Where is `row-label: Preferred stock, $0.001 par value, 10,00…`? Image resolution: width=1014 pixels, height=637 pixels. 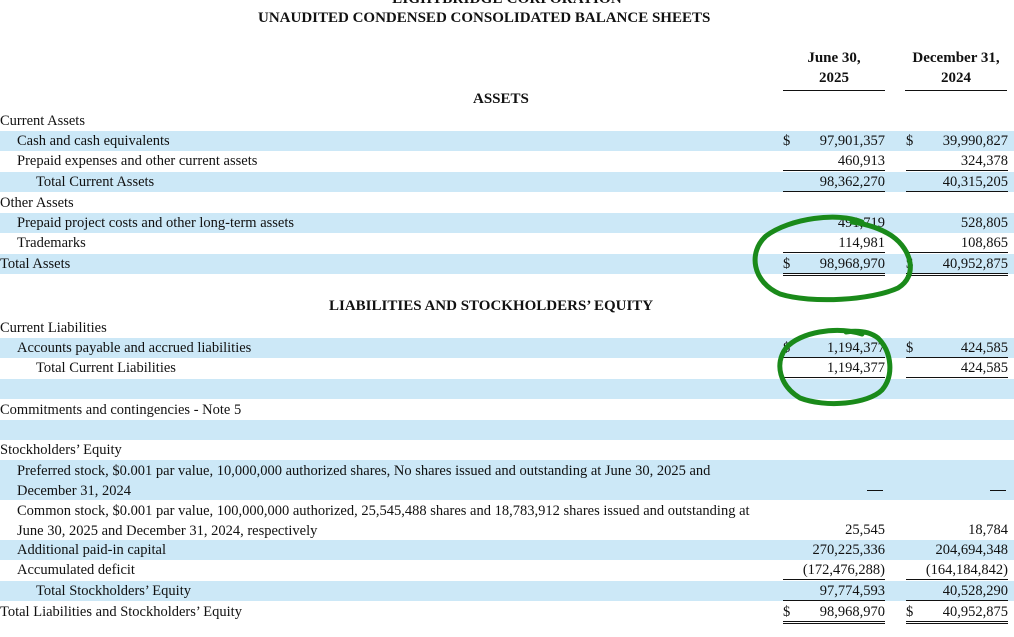 row-label: Preferred stock, $0.001 par value, 10,00… is located at coordinates (364, 481).